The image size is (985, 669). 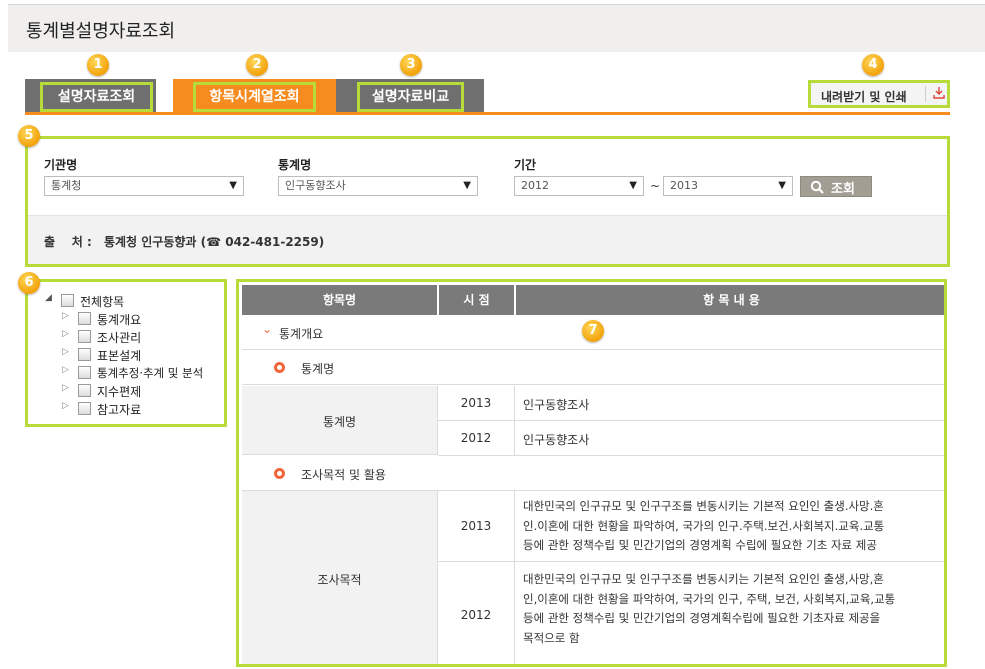 I want to click on tab-description-compare: 설명자료비교, so click(x=410, y=96).